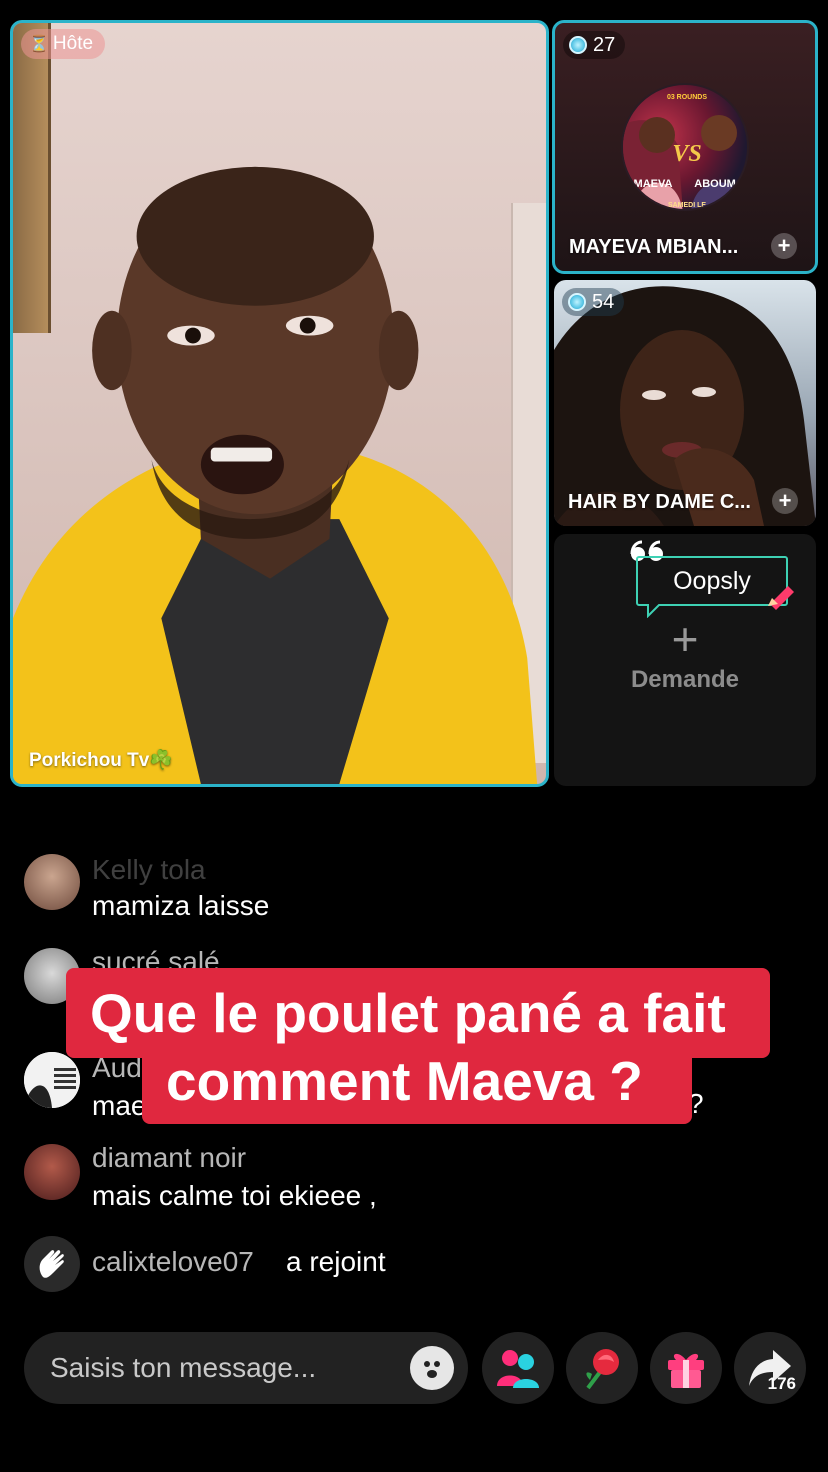 The image size is (828, 1472). I want to click on poster-left-name: MAEVA, so click(653, 184).